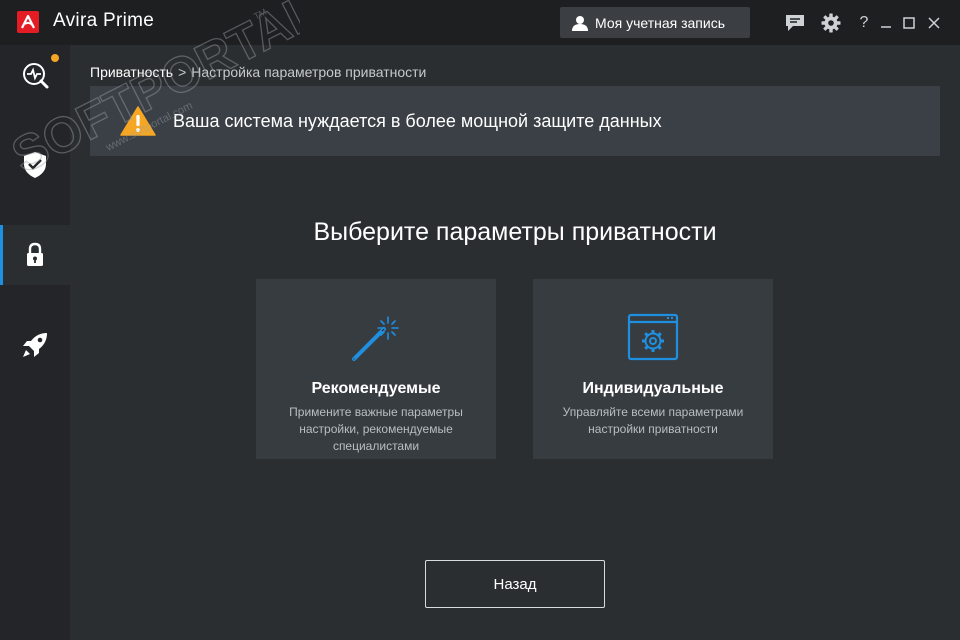 The height and width of the screenshot is (640, 960). I want to click on close-icon, so click(934, 23).